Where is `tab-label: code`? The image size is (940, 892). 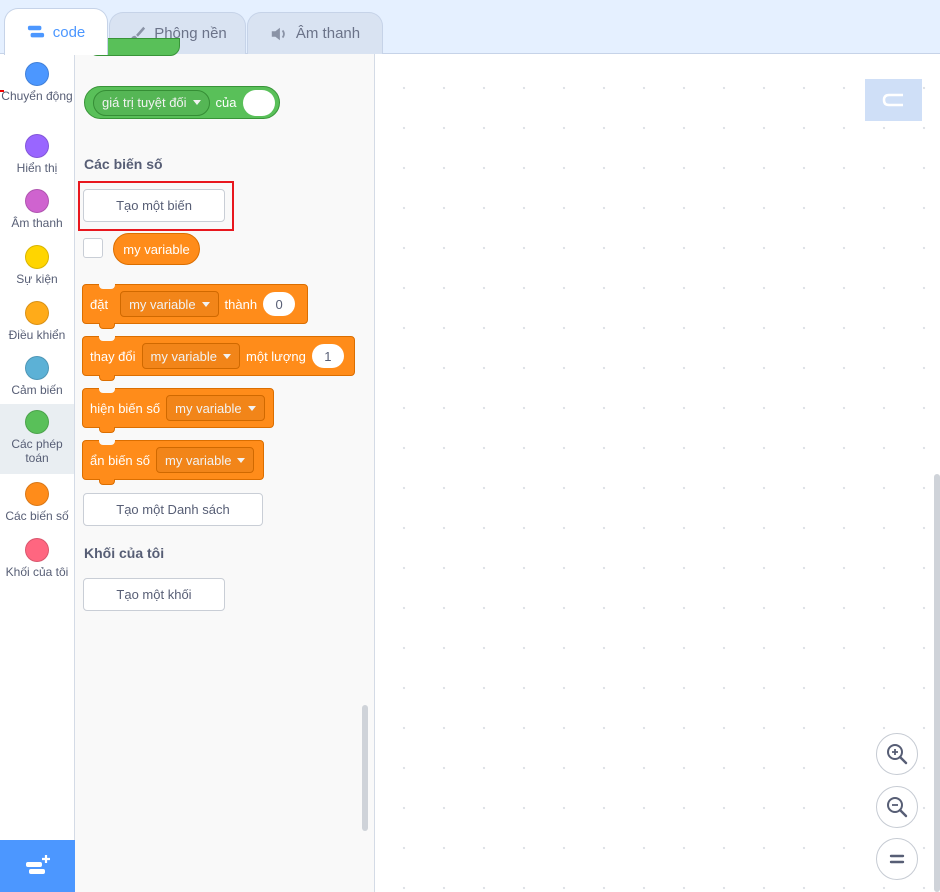 tab-label: code is located at coordinates (69, 32).